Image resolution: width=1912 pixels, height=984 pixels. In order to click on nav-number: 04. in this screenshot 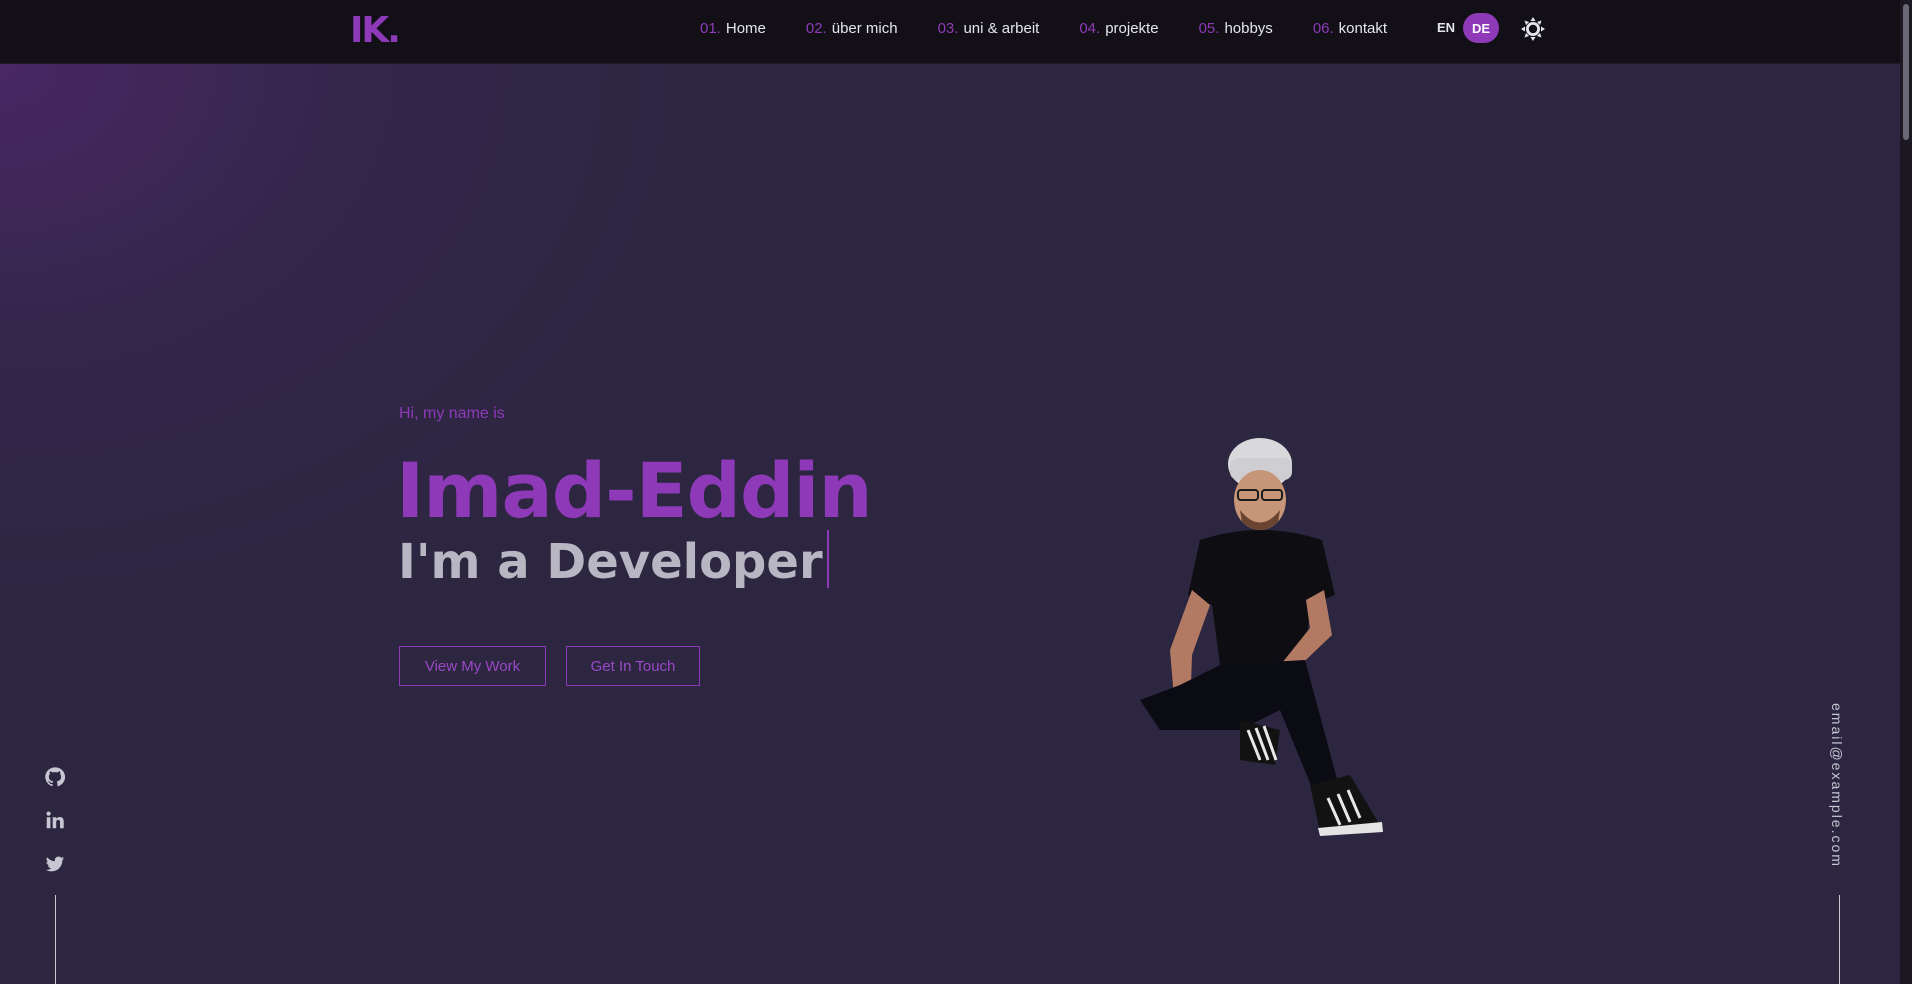, I will do `click(1090, 28)`.